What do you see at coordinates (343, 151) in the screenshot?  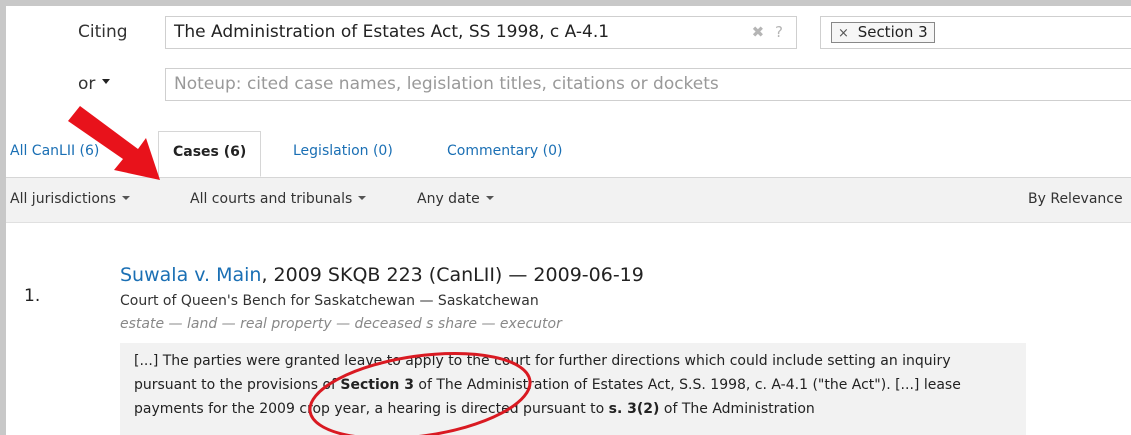 I see `tab-legislation: Legislation (0)` at bounding box center [343, 151].